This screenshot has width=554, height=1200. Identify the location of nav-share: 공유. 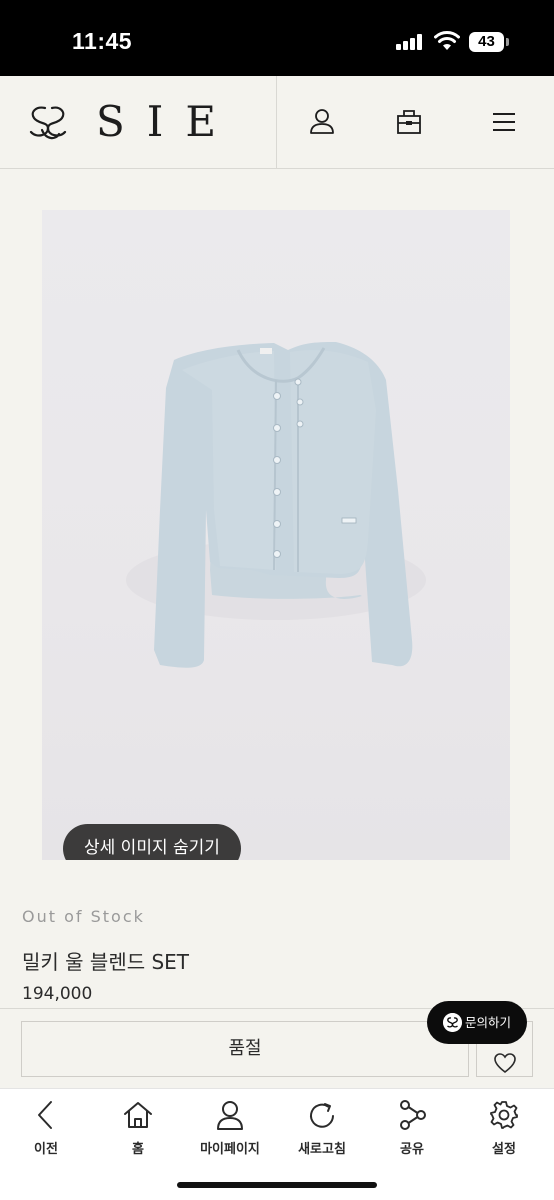
(412, 1129).